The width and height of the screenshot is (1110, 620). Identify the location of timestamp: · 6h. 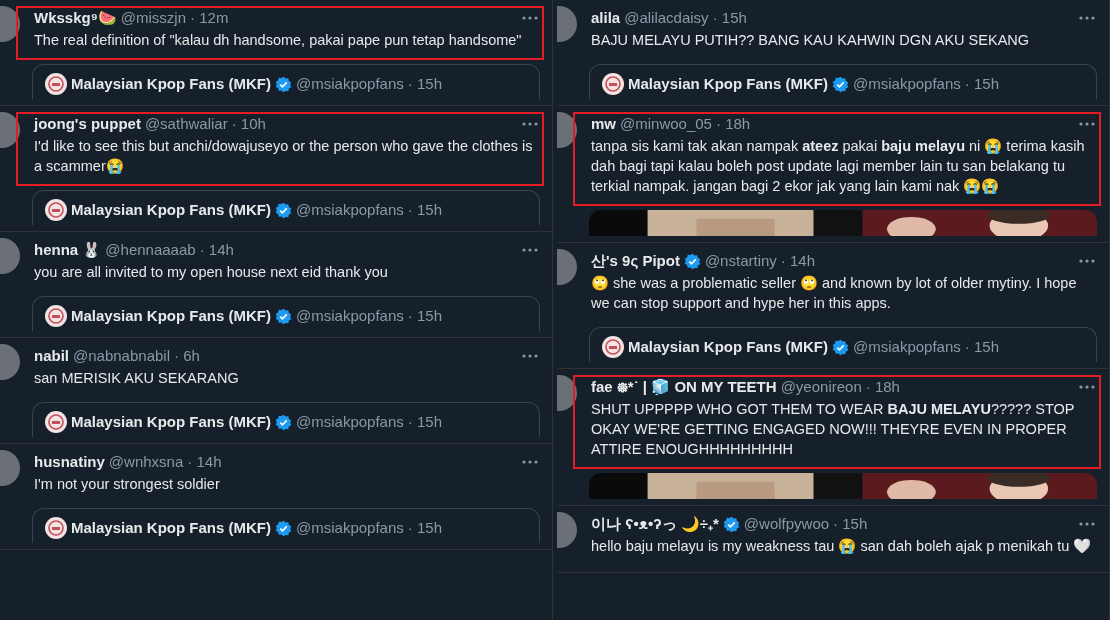
(187, 356).